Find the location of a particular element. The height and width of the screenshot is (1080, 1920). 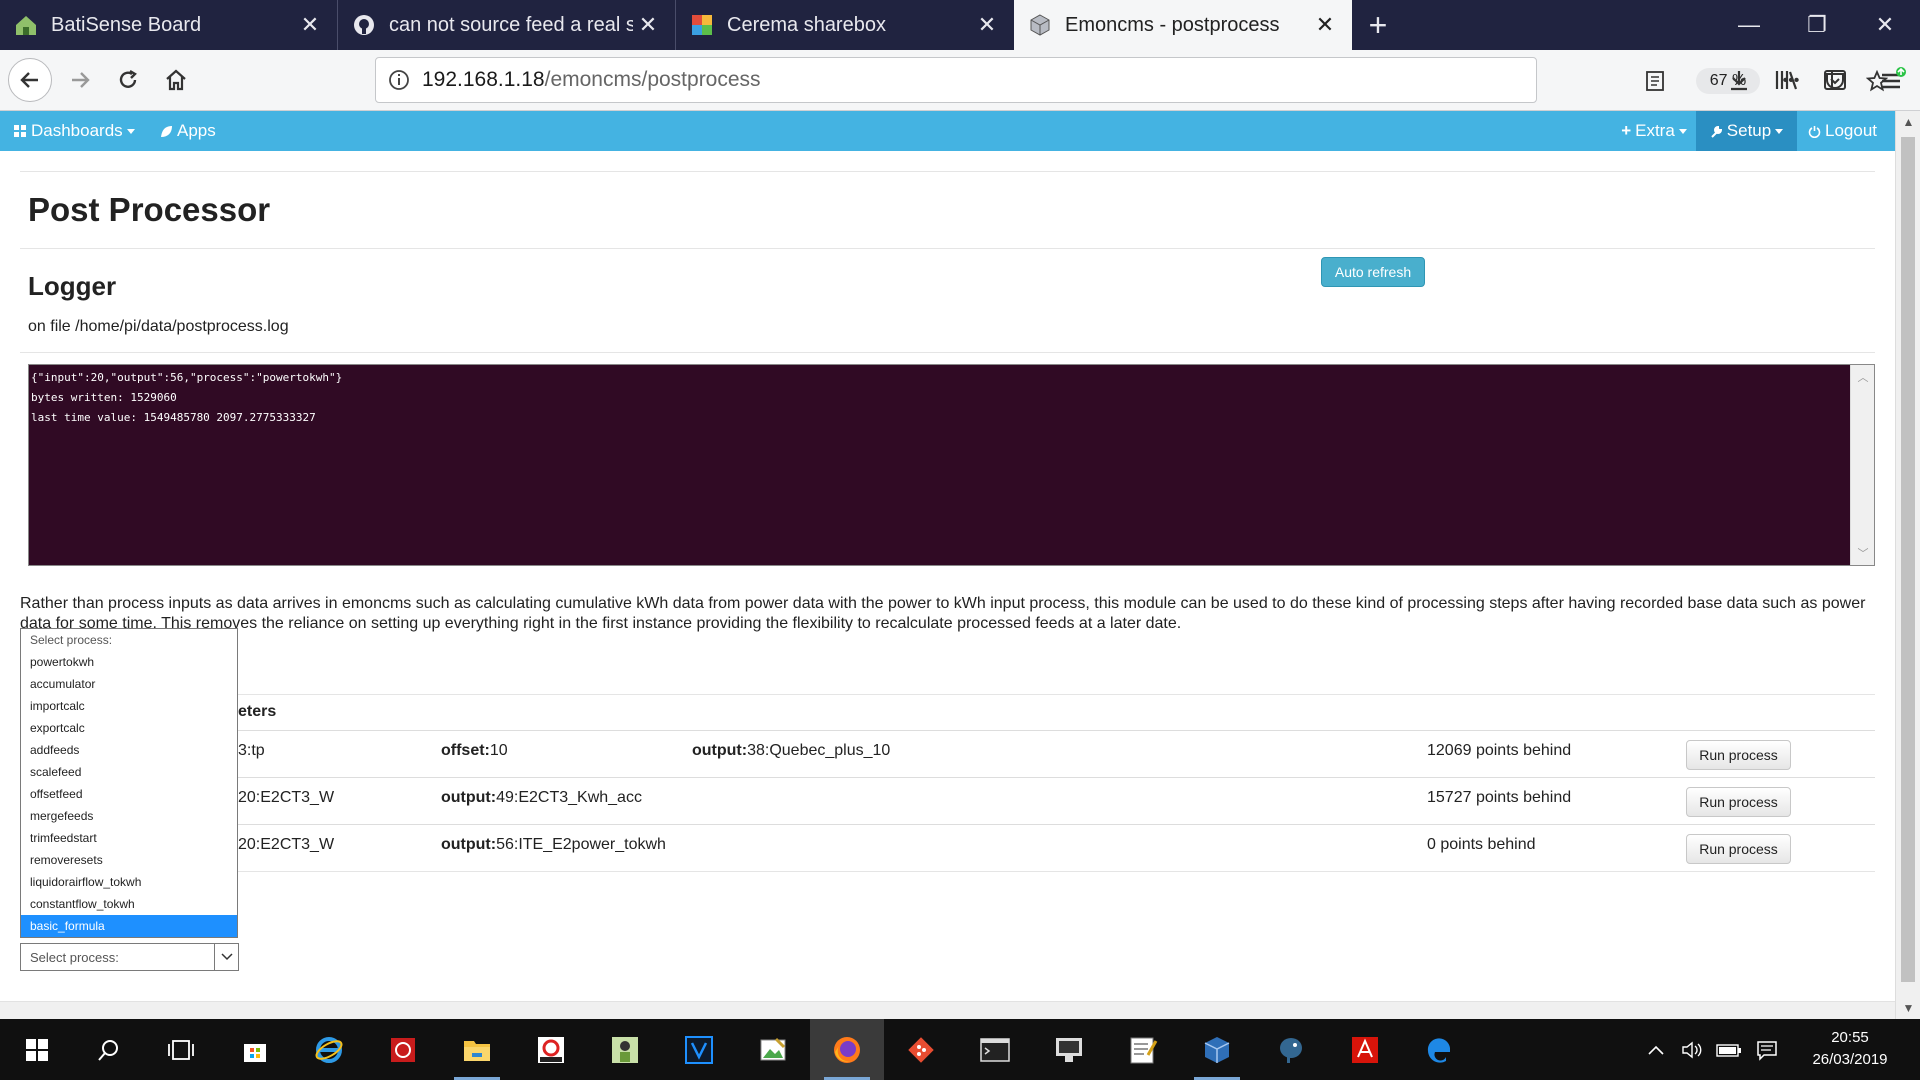

row-output: output:56:ITE_E2power_tokwh is located at coordinates (553, 844).